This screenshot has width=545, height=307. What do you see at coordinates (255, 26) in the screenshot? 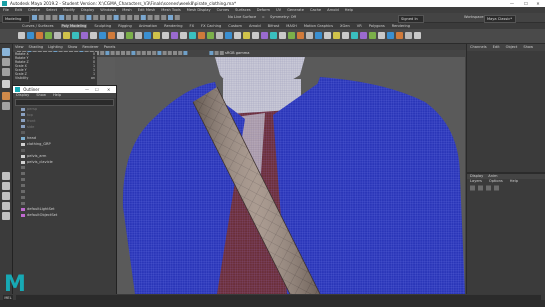
I see `shelf-tab: Arnold` at bounding box center [255, 26].